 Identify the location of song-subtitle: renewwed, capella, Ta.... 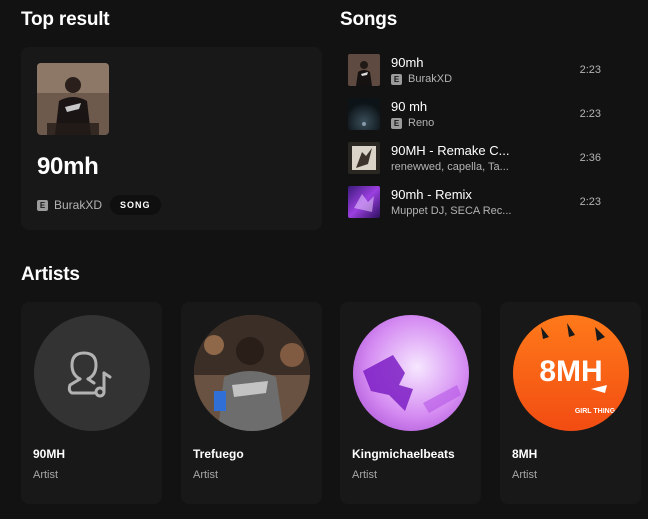
(450, 167).